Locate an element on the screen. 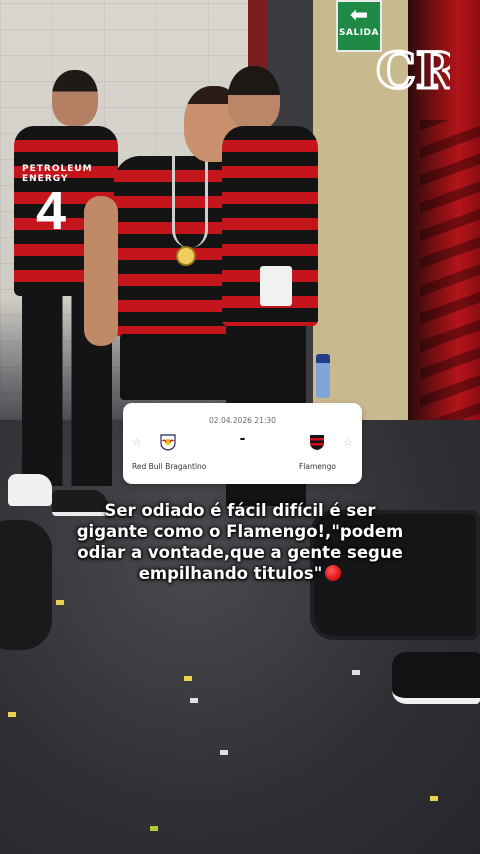 This screenshot has width=480, height=854. caption-line-last: empilhando titulos" is located at coordinates (240, 573).